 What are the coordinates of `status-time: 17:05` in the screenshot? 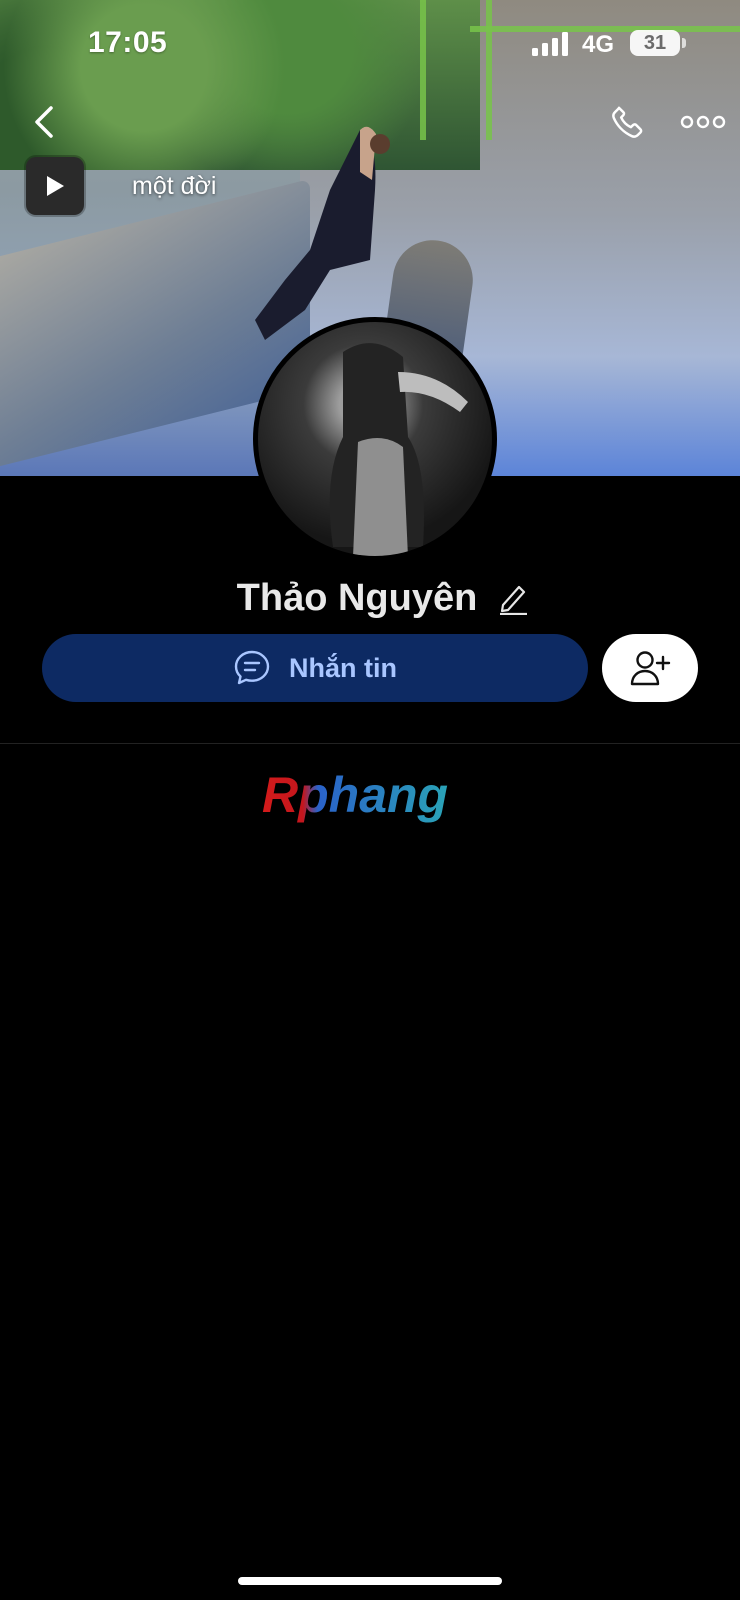 It's located at (128, 42).